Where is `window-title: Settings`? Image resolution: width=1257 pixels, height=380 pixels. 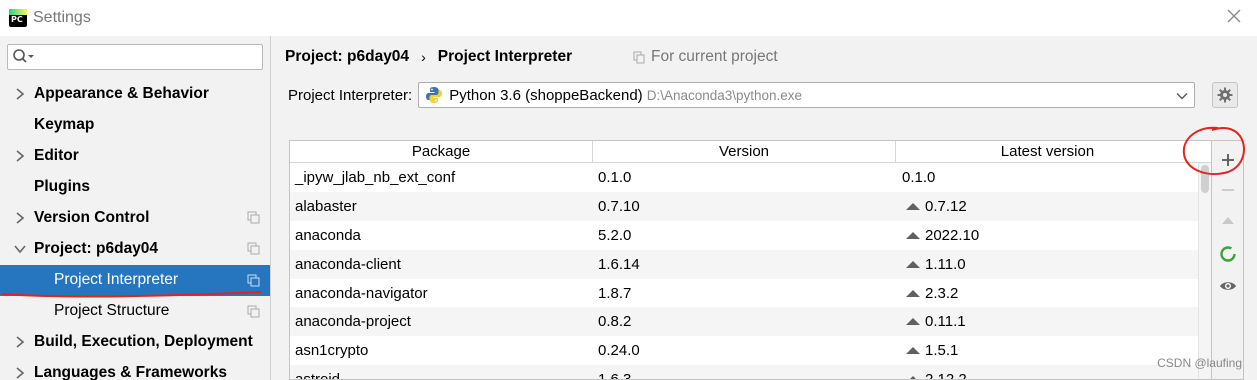 window-title: Settings is located at coordinates (62, 17).